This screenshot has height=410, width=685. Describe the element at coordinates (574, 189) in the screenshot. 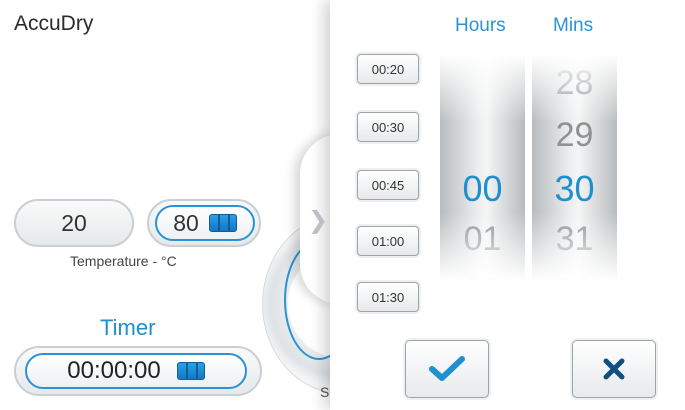

I see `mins-value-selected: 30` at that location.